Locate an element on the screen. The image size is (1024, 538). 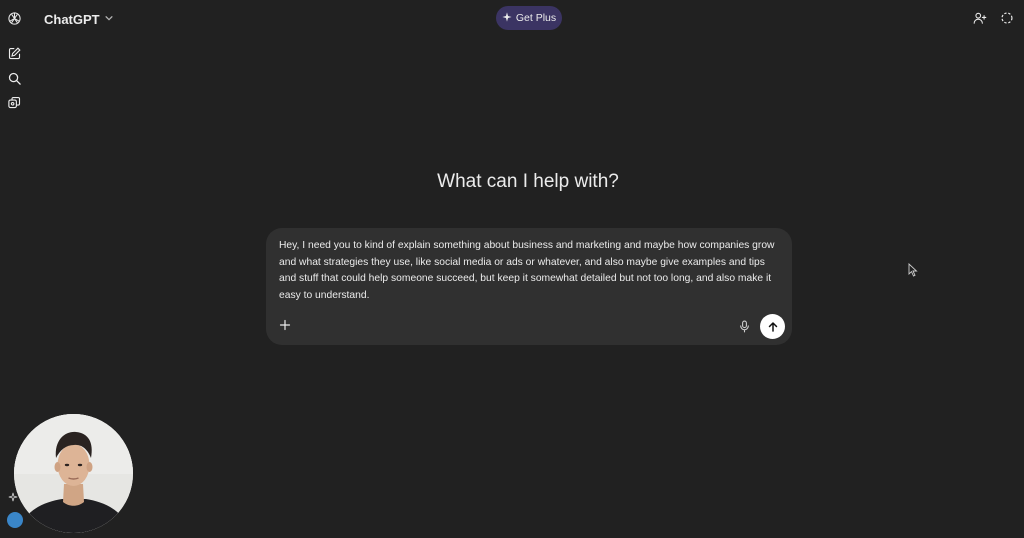
new-chat-icon is located at coordinates (14, 53).